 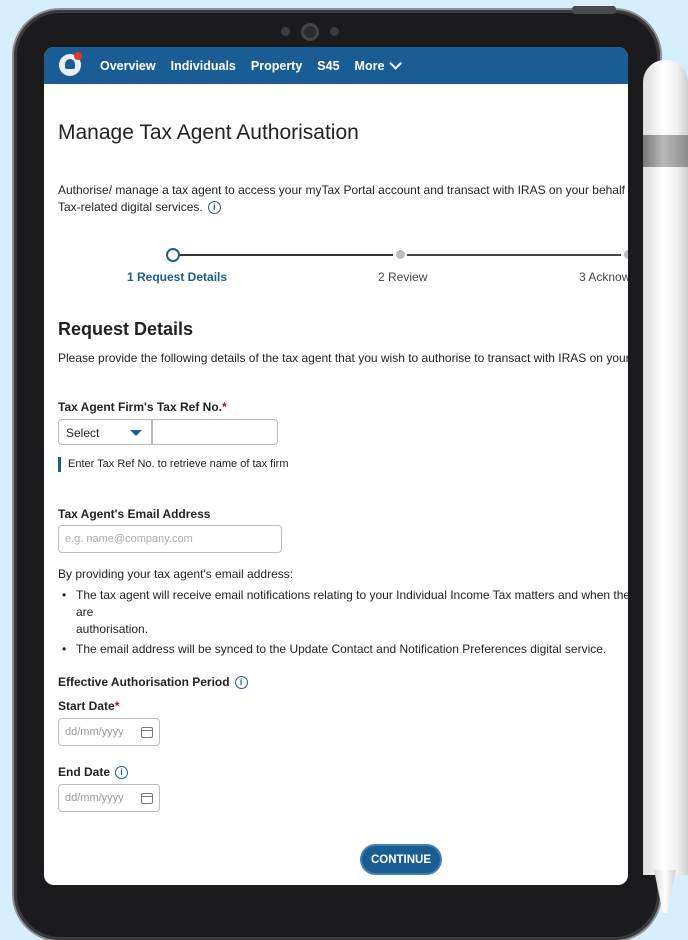 I want to click on step-2-indicator, so click(x=400, y=254).